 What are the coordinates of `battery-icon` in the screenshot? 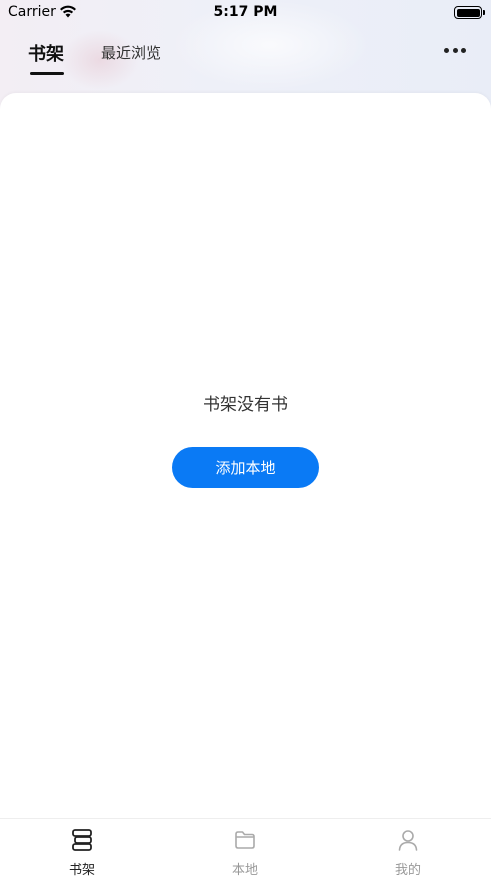 It's located at (469, 12).